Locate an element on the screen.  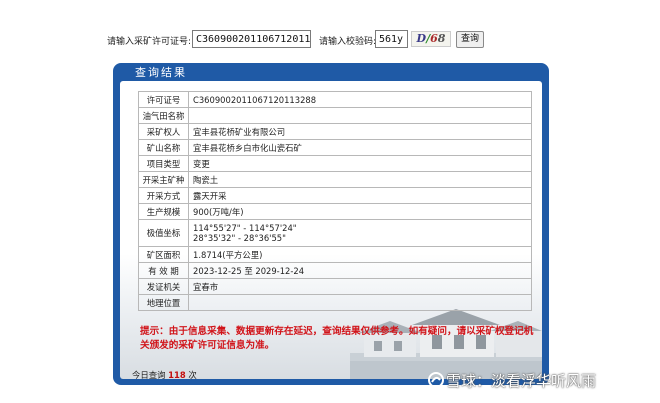
table-row: 矿区面积 1.8714(平方公里) is located at coordinates (335, 254).